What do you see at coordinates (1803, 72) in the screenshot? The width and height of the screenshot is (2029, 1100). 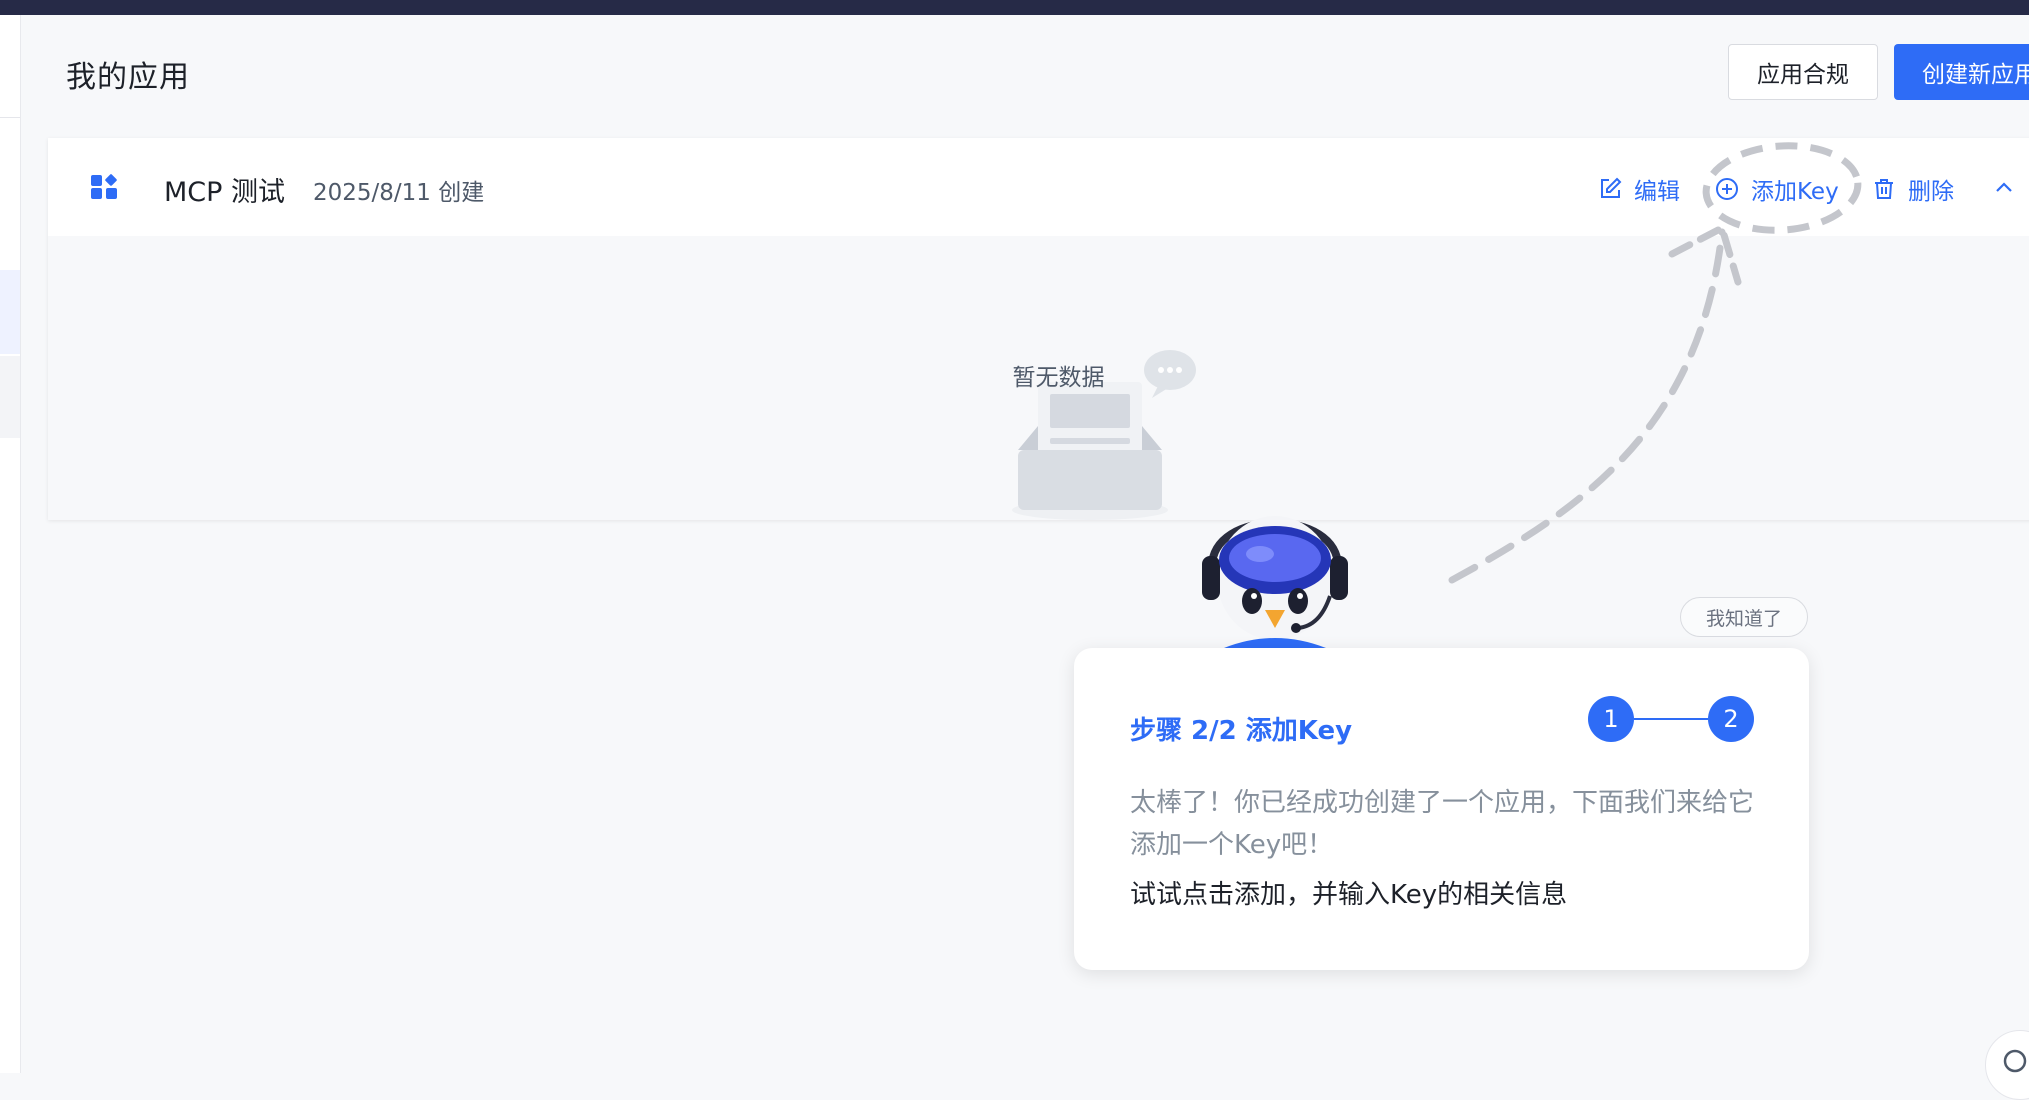 I see `app-compliance-button: 应用合规` at bounding box center [1803, 72].